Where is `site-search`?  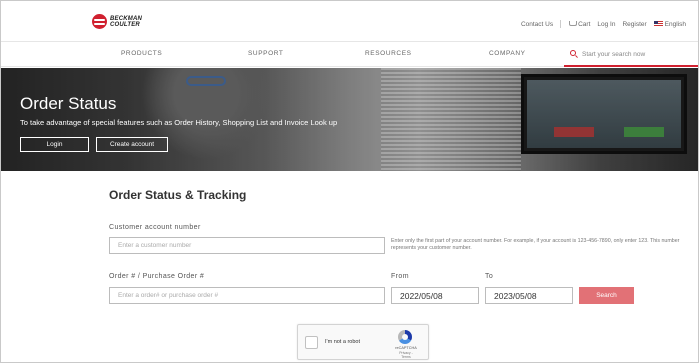 site-search is located at coordinates (631, 54).